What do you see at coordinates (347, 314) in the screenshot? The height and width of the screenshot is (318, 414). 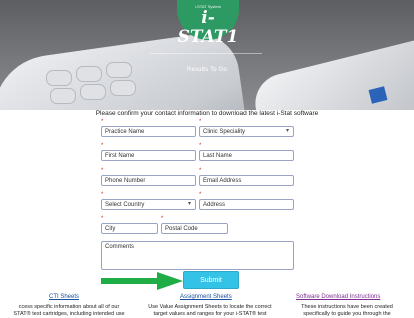 I see `software-desc-line2: specifically to guide you through the` at bounding box center [347, 314].